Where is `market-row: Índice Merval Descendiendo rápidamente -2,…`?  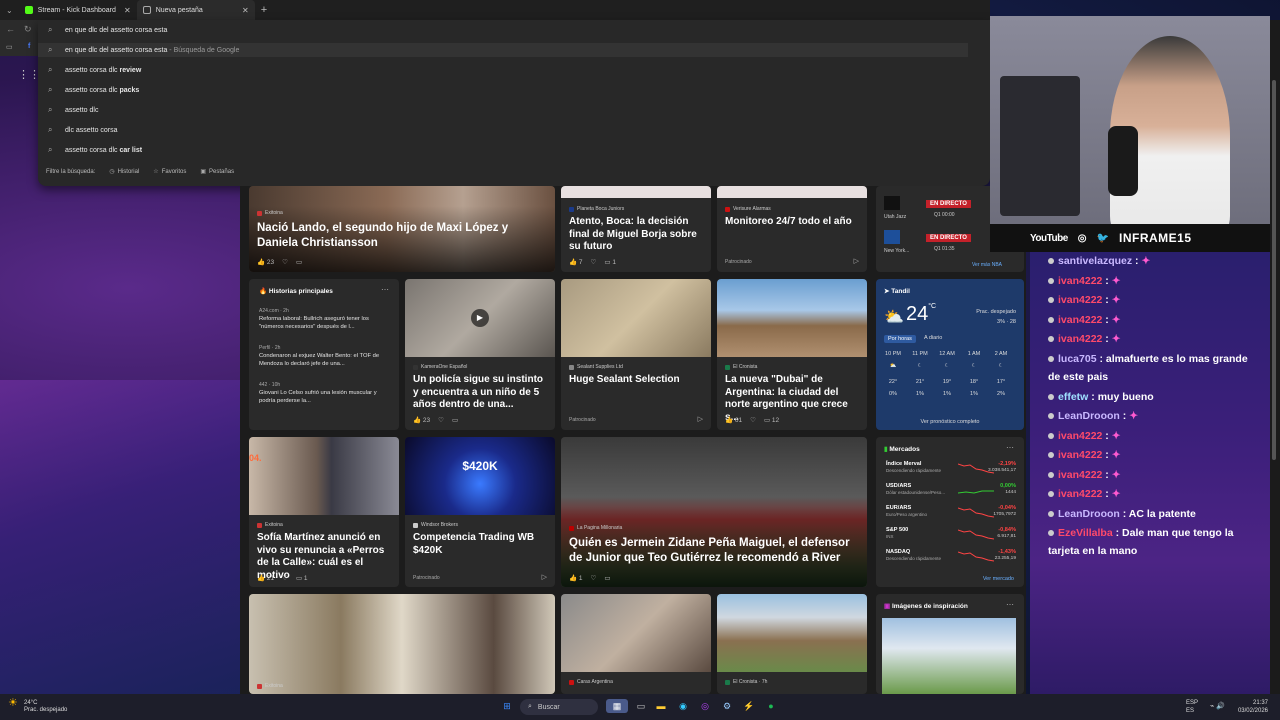 market-row: Índice Merval Descendiendo rápidamente -2,… is located at coordinates (951, 471).